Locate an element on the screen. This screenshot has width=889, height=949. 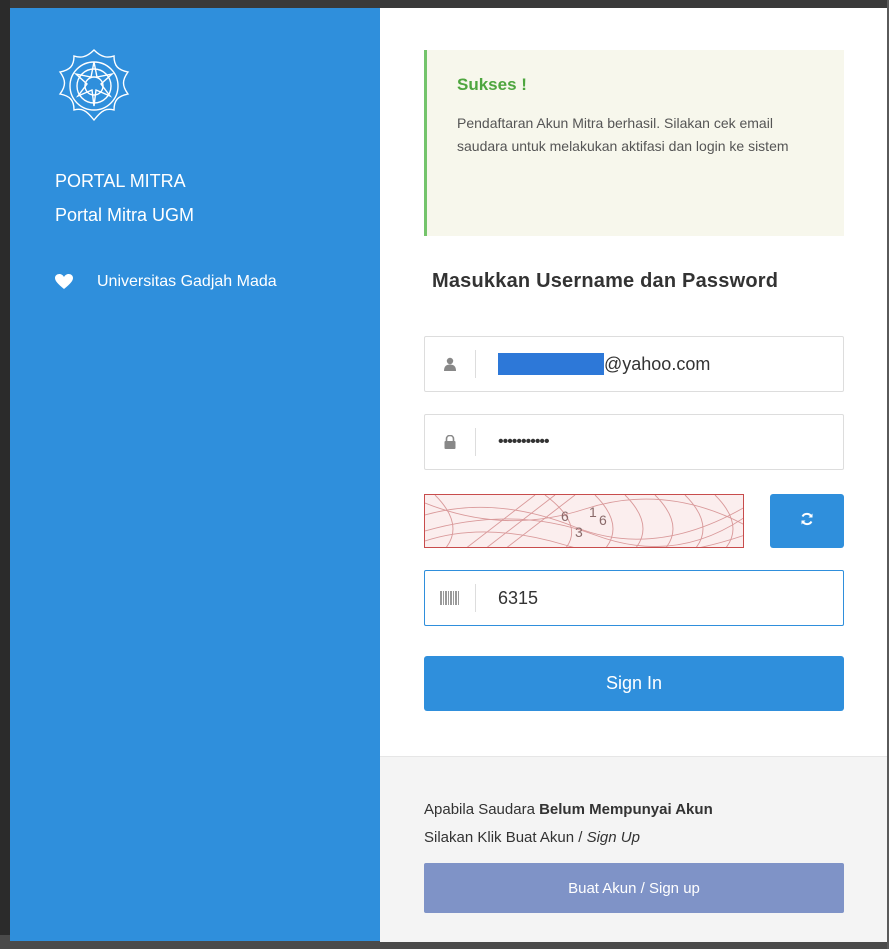
footer-line-1-text: Apabila Saudara is located at coordinates (482, 809).